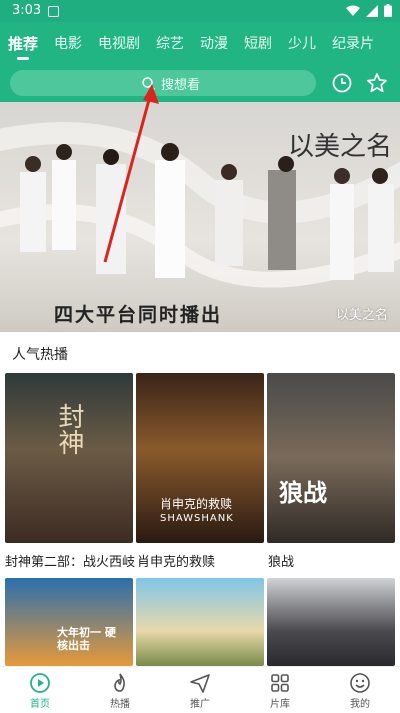 The image size is (400, 713). I want to click on nav-item: 首页, so click(40, 690).